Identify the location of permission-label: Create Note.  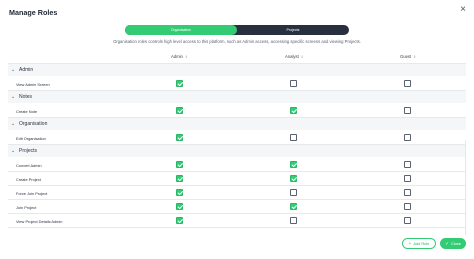
(26, 111).